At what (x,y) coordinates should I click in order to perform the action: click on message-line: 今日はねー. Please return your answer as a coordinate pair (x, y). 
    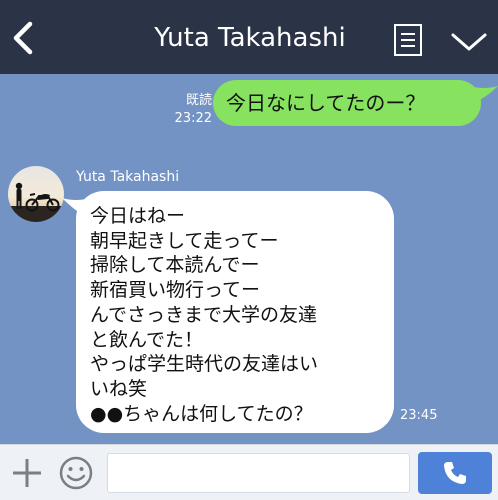
    Looking at the image, I should click on (138, 216).